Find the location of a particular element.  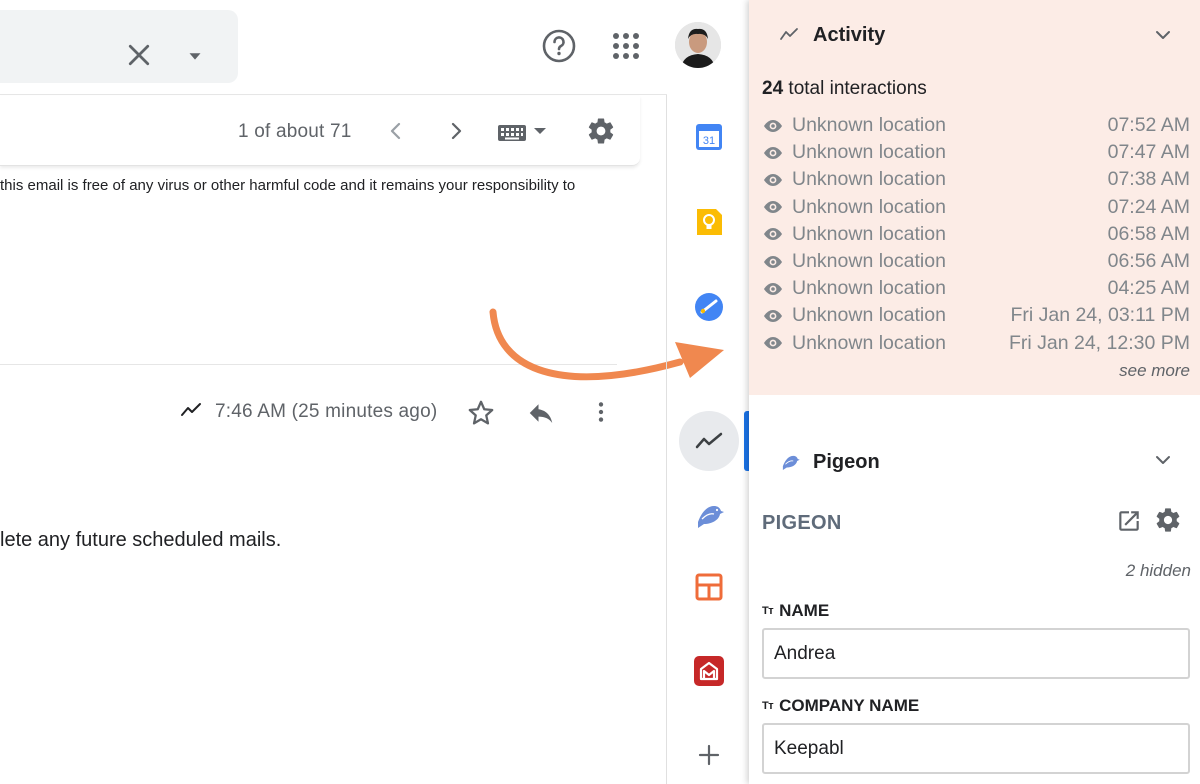

total-interactions-count: 24 is located at coordinates (773, 88).